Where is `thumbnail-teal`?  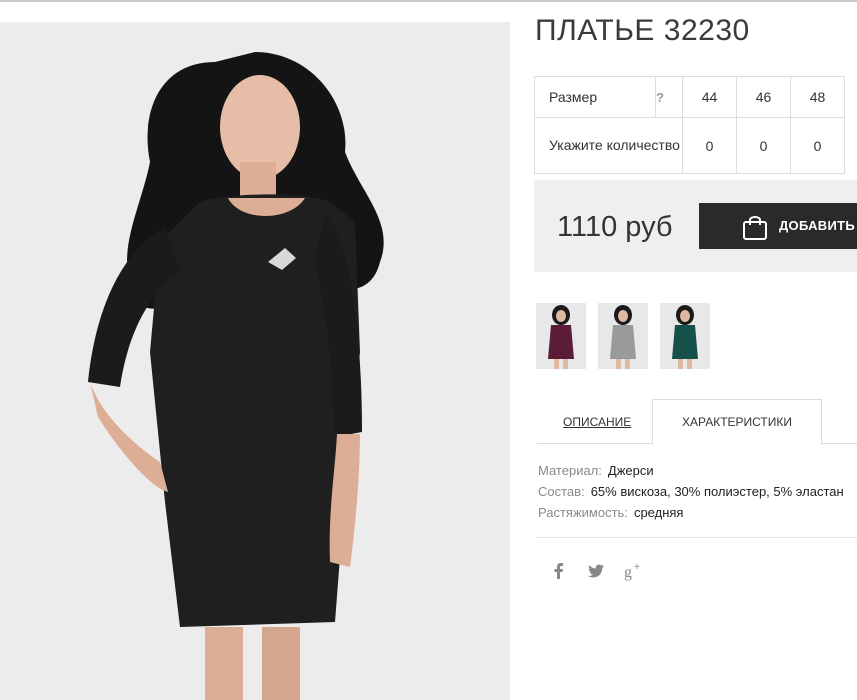
thumbnail-teal is located at coordinates (685, 336).